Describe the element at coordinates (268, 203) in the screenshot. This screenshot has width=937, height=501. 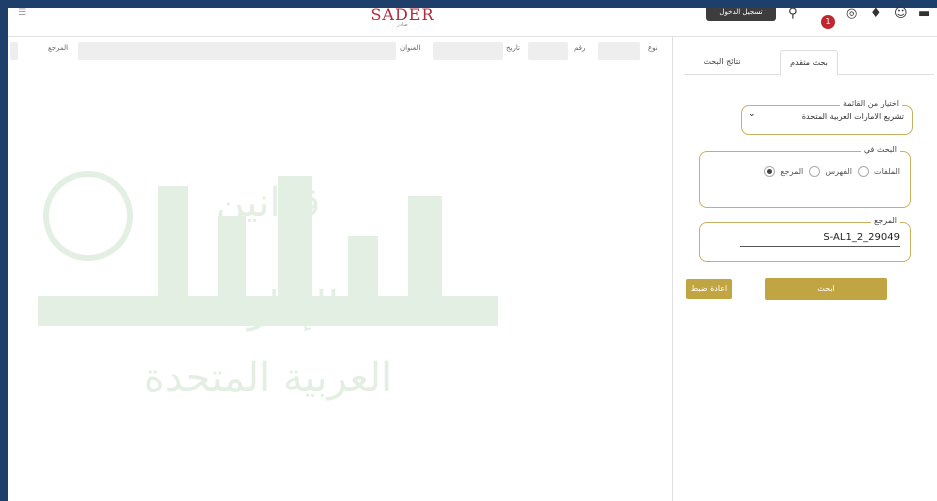
I see `watermark-line1: قوانين` at that location.